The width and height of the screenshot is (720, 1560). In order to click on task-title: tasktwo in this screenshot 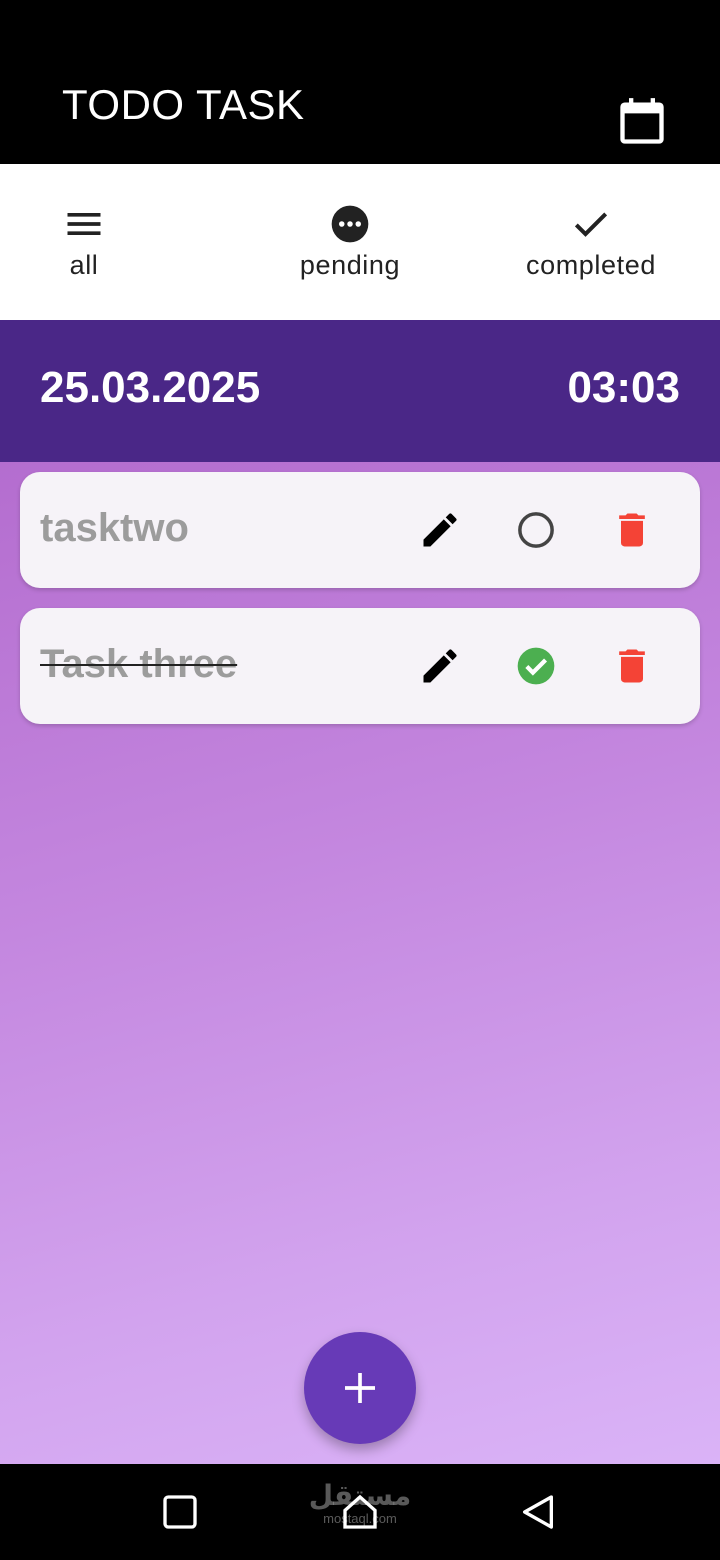, I will do `click(114, 528)`.